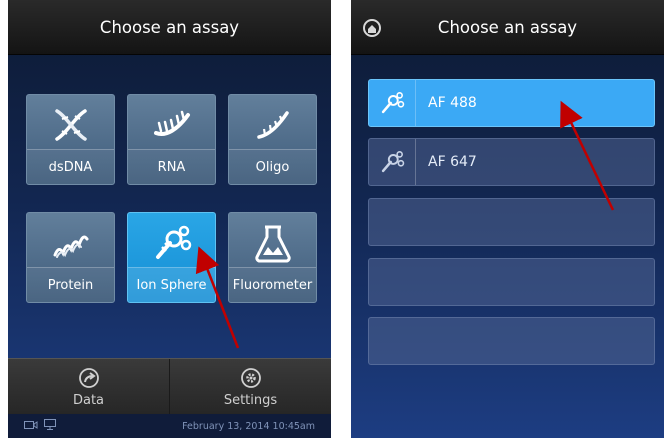 This screenshot has height=438, width=665. Describe the element at coordinates (89, 380) in the screenshot. I see `export-arrow-icon` at that location.